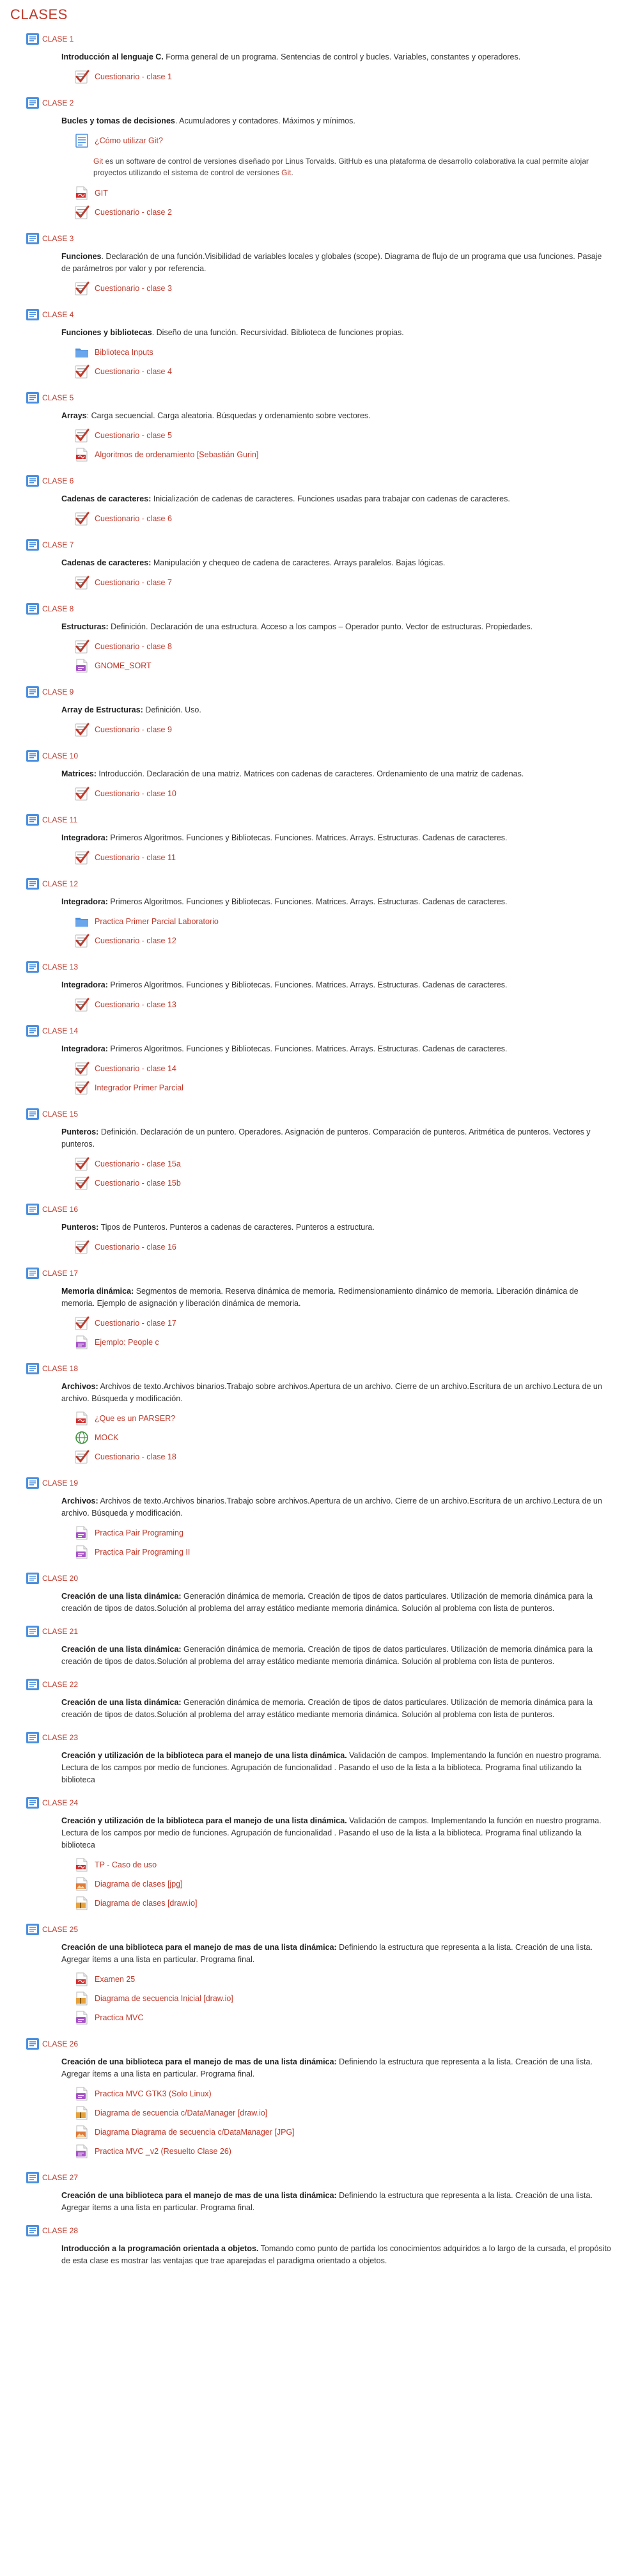 The image size is (638, 2576). What do you see at coordinates (351, 1552) in the screenshot?
I see `activity-item: Practica Pair Programing II` at bounding box center [351, 1552].